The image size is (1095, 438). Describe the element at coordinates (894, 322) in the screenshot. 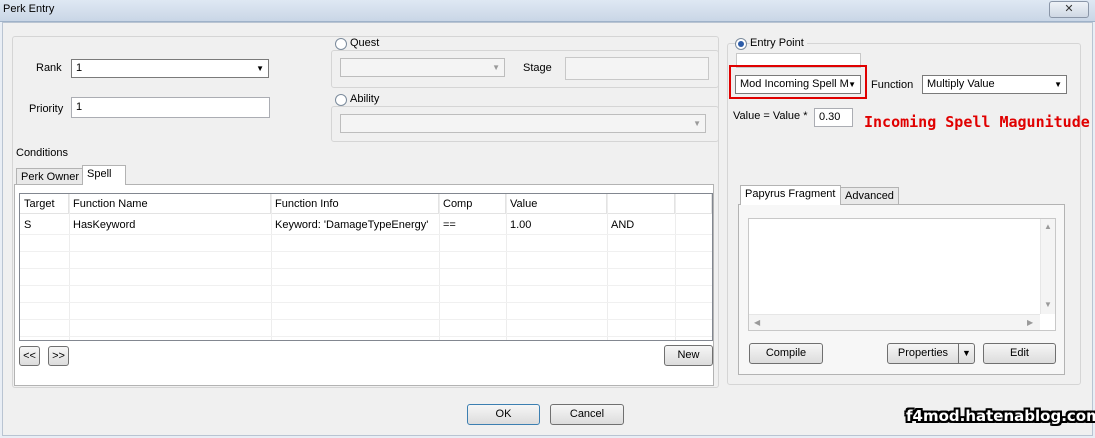

I see `horizontal-scrollbar: ◀ ▶` at that location.